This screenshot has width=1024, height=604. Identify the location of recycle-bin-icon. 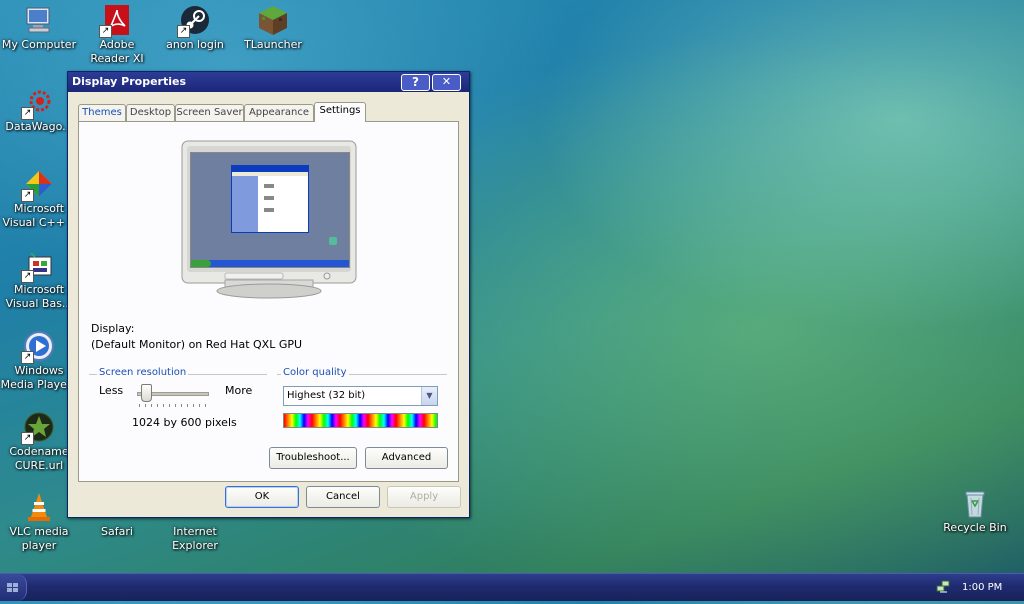
(975, 503).